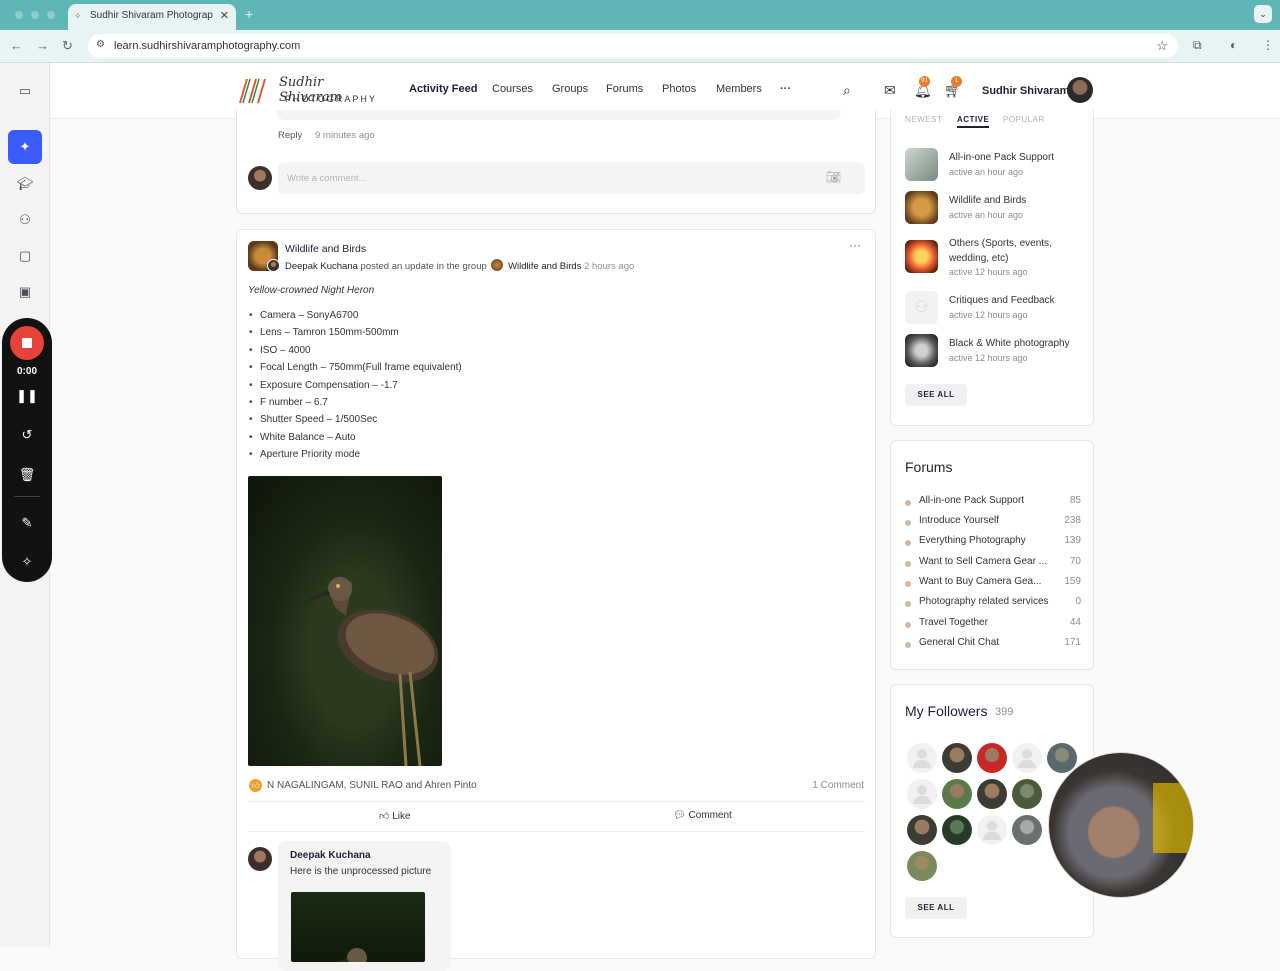  Describe the element at coordinates (330, 855) in the screenshot. I see `comment-author: Deepak Kuchana` at that location.